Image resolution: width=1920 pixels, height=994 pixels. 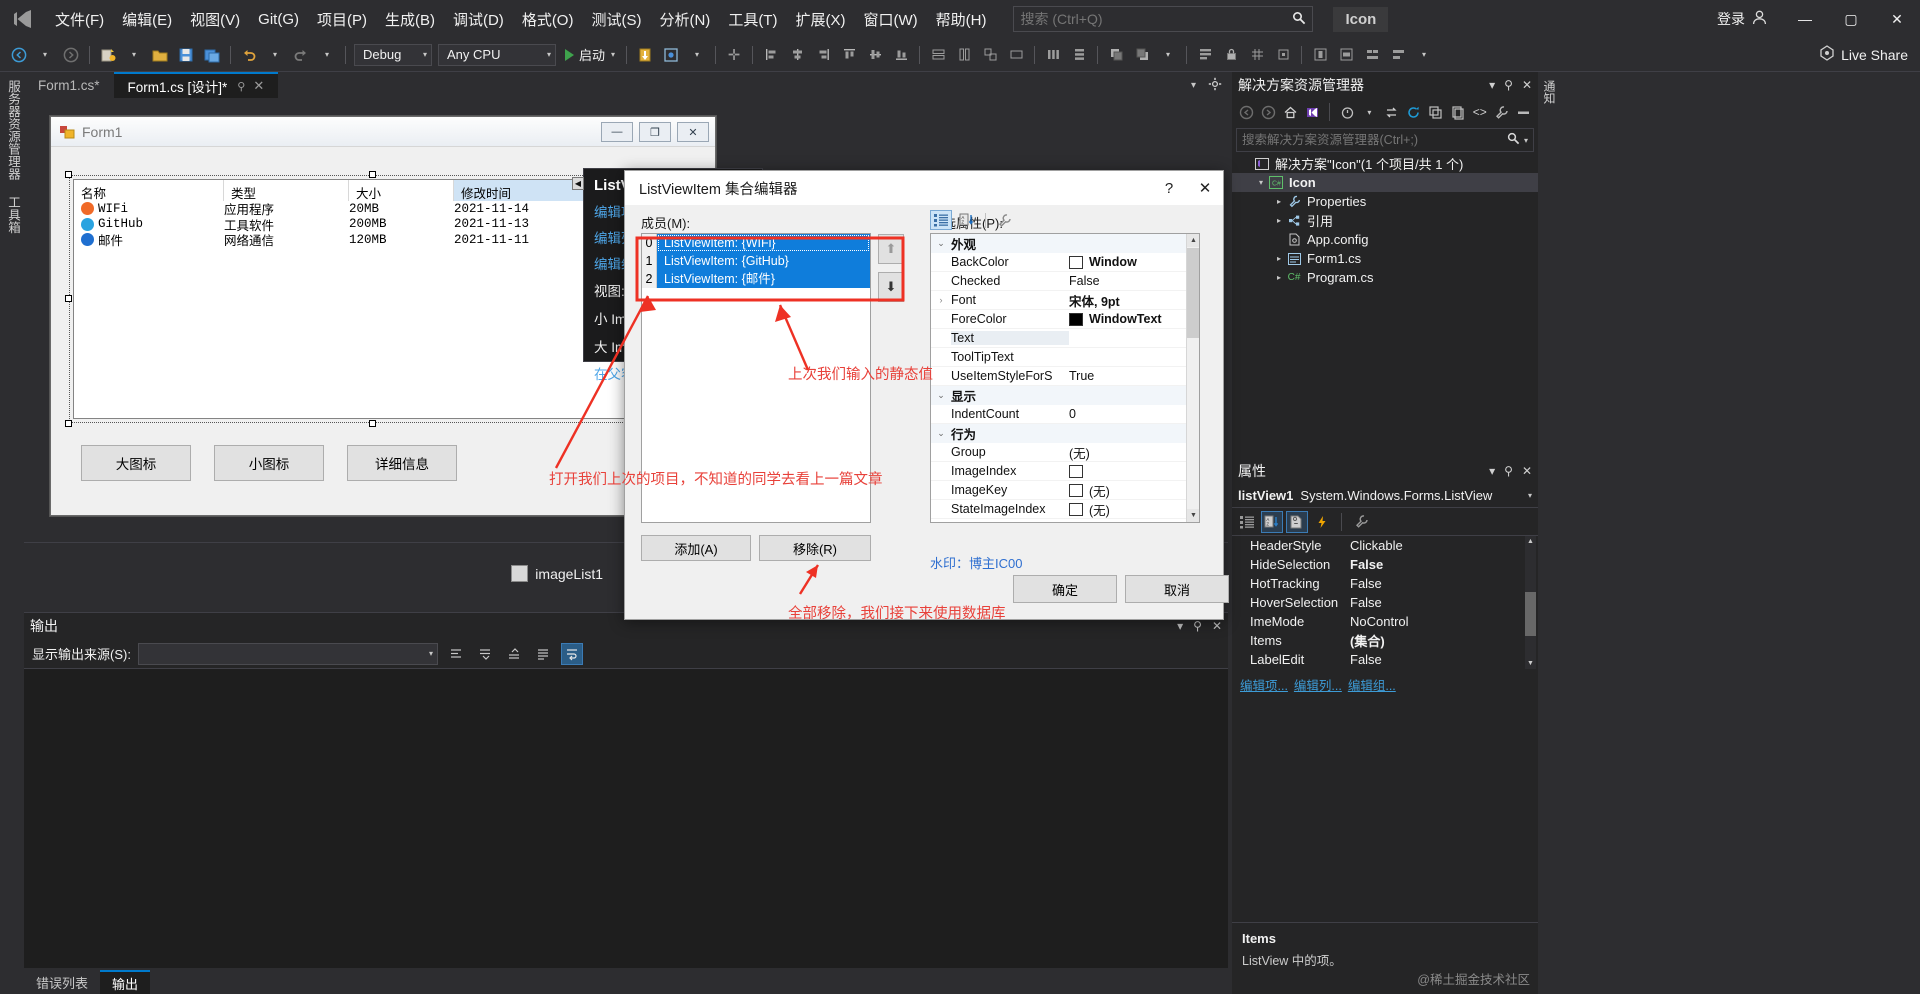 I want to click on large-icon-button: 大图标, so click(x=136, y=463).